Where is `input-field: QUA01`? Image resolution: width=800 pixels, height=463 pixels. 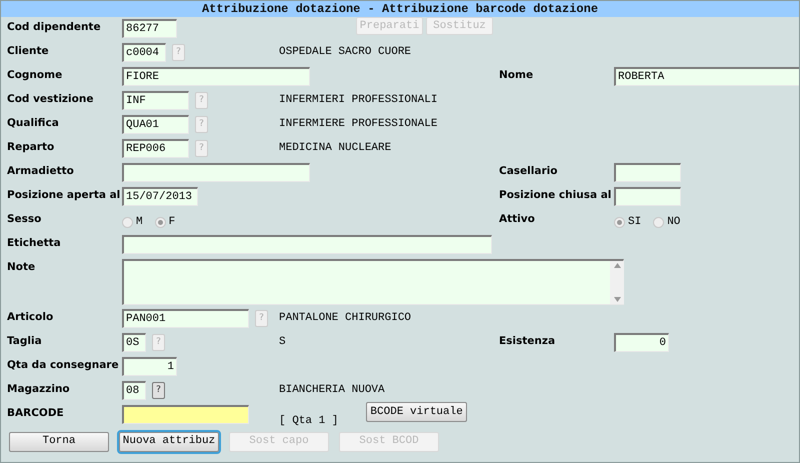 input-field: QUA01 is located at coordinates (155, 124).